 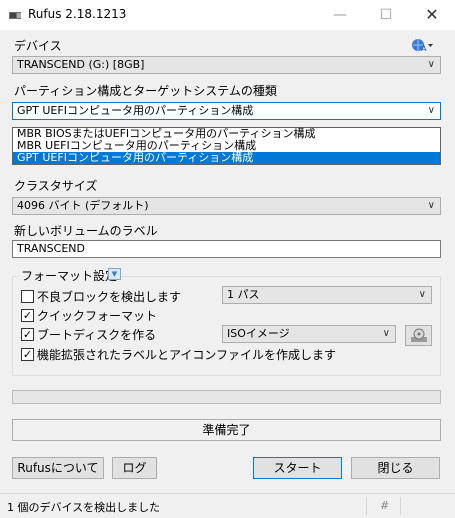 I want to click on language-icon: A, so click(x=422, y=45).